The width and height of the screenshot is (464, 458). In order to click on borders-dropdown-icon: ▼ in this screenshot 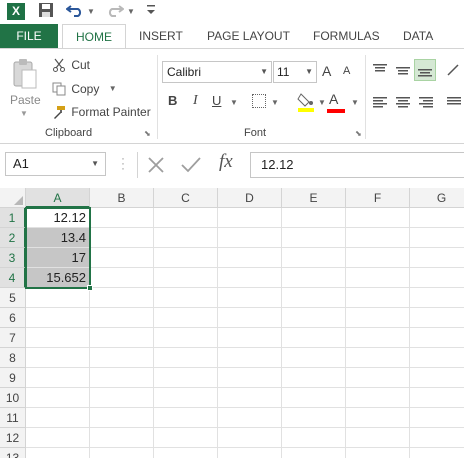, I will do `click(275, 102)`.